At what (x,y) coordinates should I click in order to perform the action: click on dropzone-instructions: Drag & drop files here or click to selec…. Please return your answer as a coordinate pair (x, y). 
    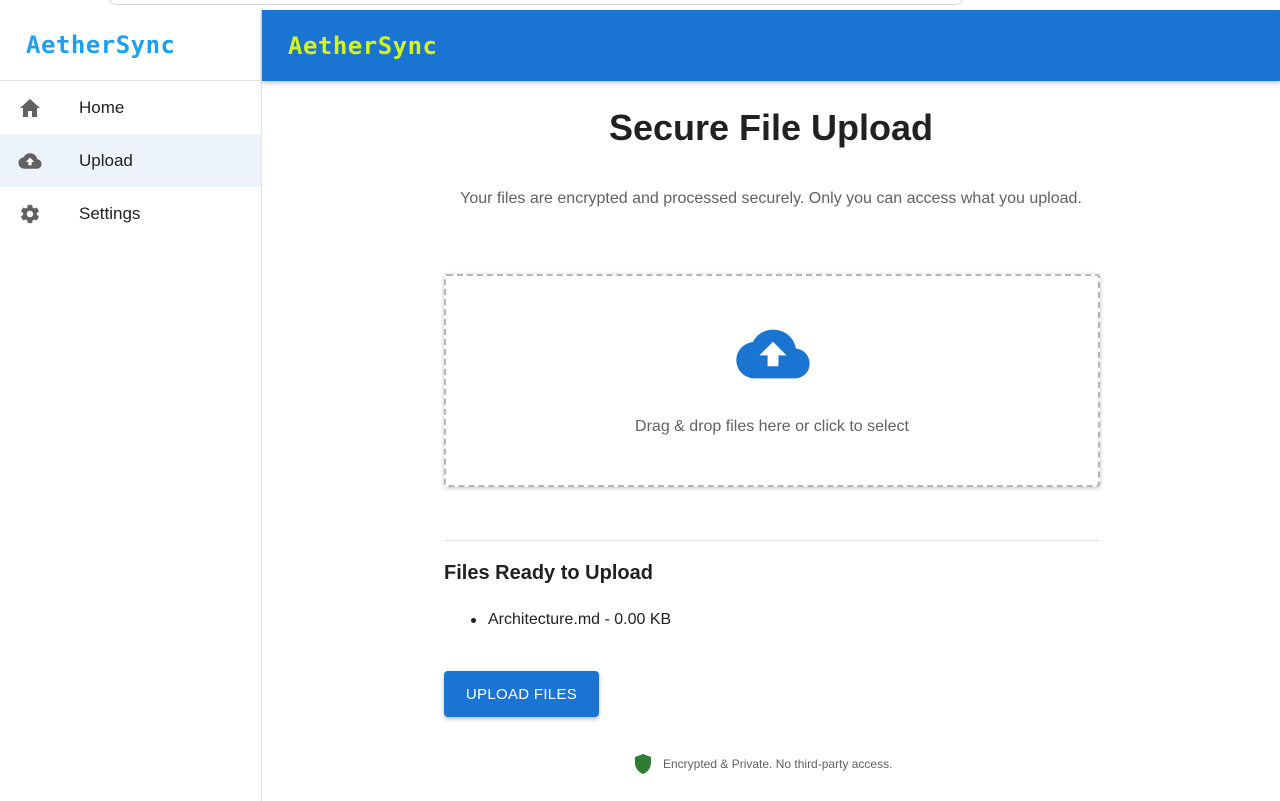
    Looking at the image, I should click on (772, 426).